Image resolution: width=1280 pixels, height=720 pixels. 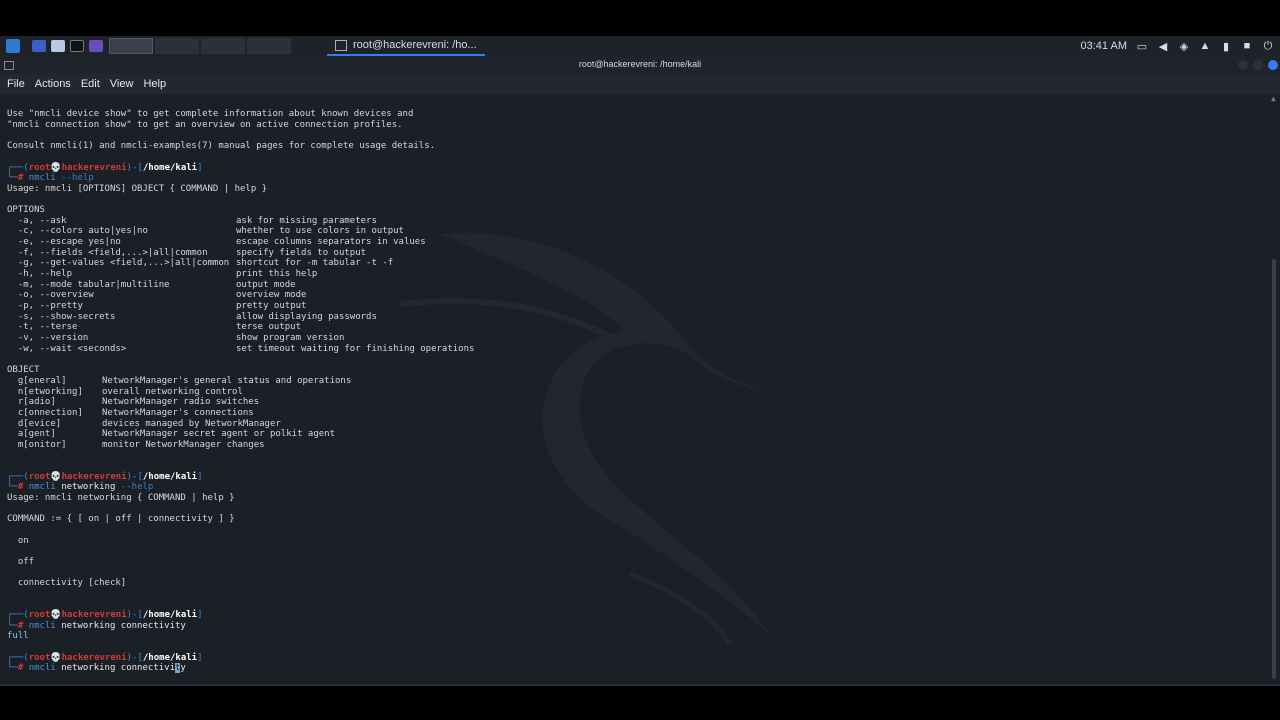 What do you see at coordinates (306, 221) in the screenshot?
I see `option-desc: ask for missing parameters` at bounding box center [306, 221].